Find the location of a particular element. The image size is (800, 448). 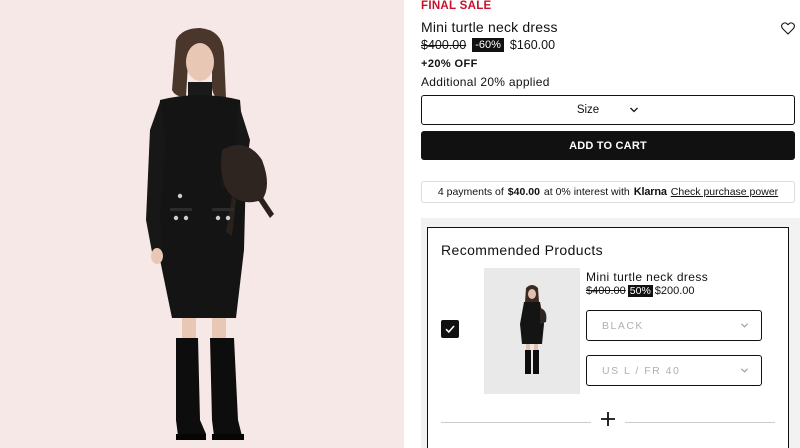

price-row: $400.00 -60% $160.00 is located at coordinates (488, 45).